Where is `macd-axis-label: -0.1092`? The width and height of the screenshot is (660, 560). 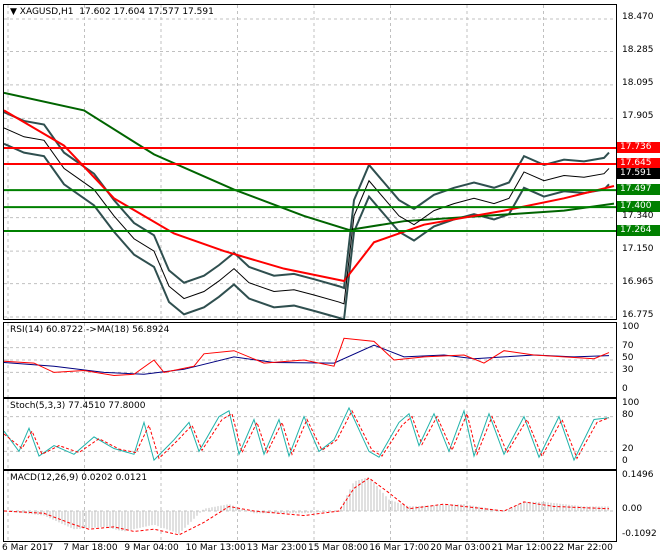 macd-axis-label: -0.1092 is located at coordinates (639, 533).